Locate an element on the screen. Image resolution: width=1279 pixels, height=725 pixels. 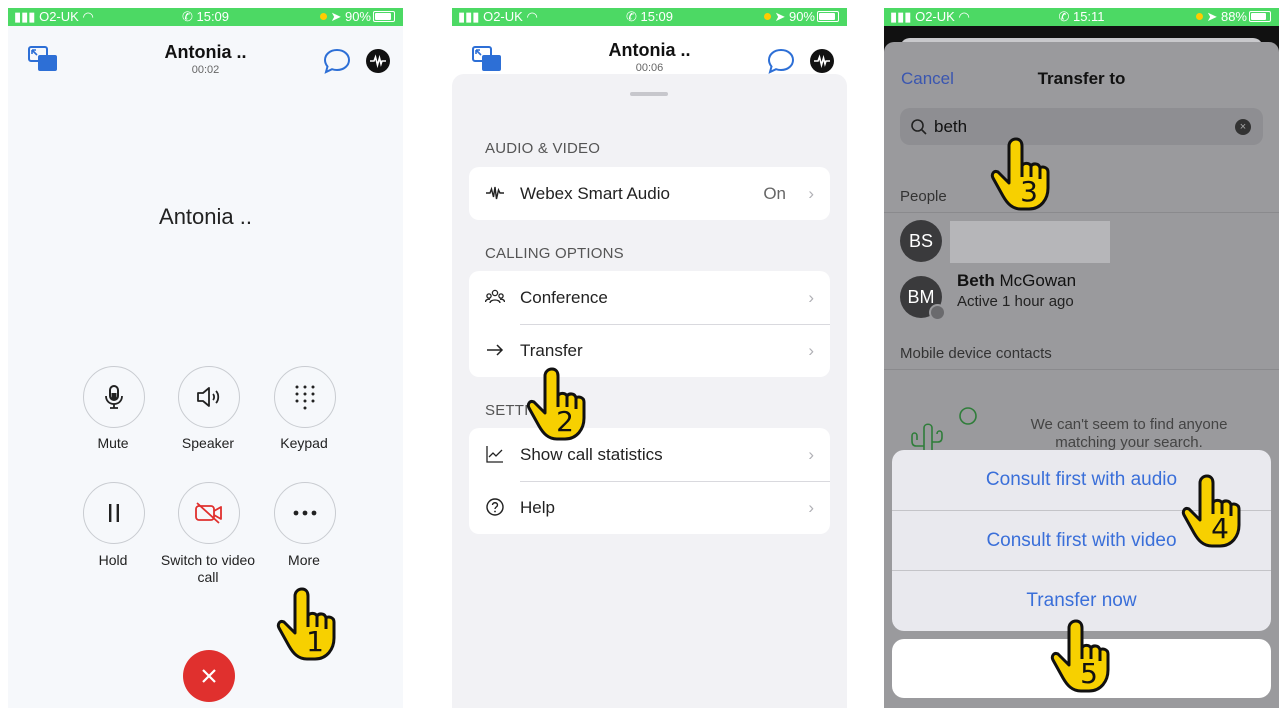
conference-label: Conference is located at coordinates (564, 297).